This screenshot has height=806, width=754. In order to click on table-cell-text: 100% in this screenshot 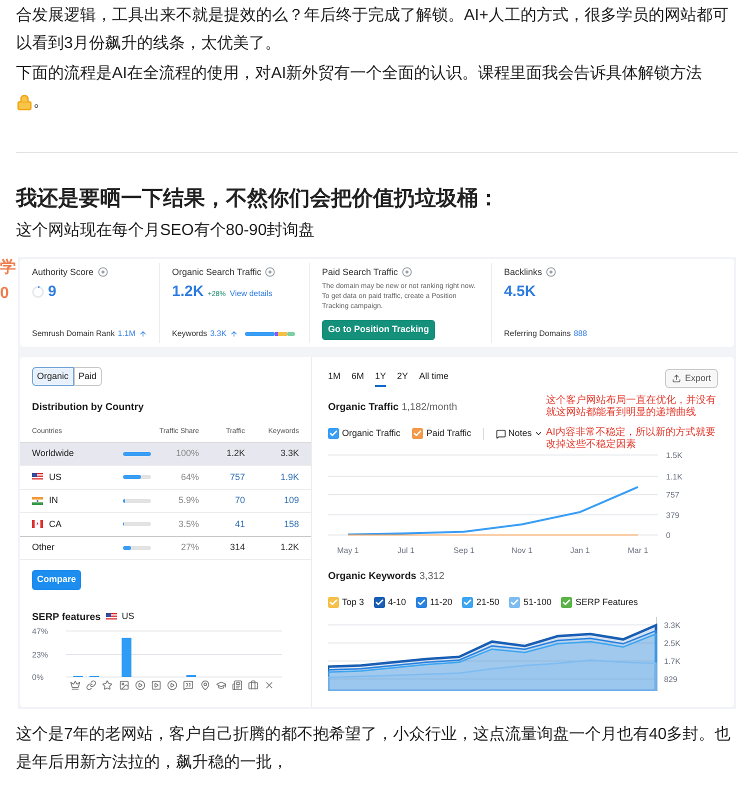, I will do `click(186, 453)`.